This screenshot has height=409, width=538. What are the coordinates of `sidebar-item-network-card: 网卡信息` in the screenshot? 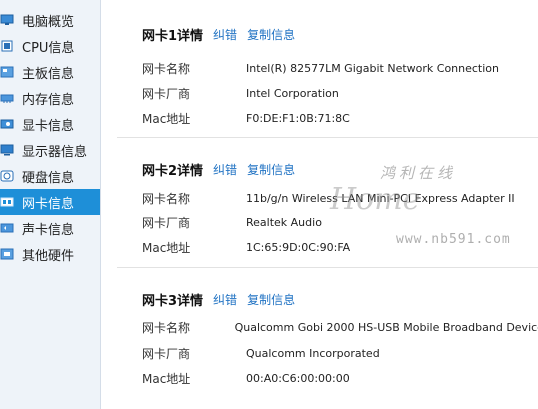 It's located at (50, 202).